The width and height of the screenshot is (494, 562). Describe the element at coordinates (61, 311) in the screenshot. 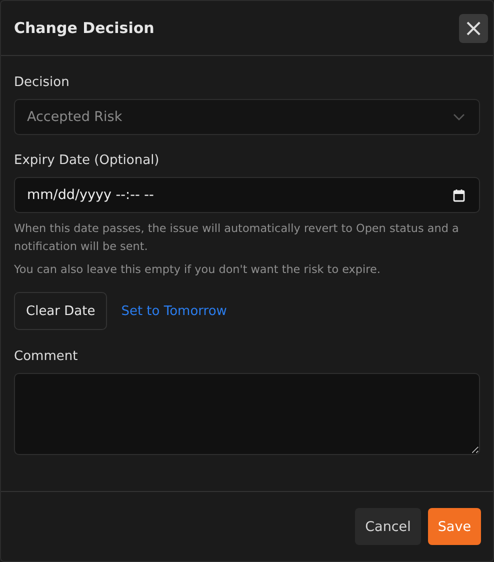

I see `clear-date-button: Clear Date` at that location.